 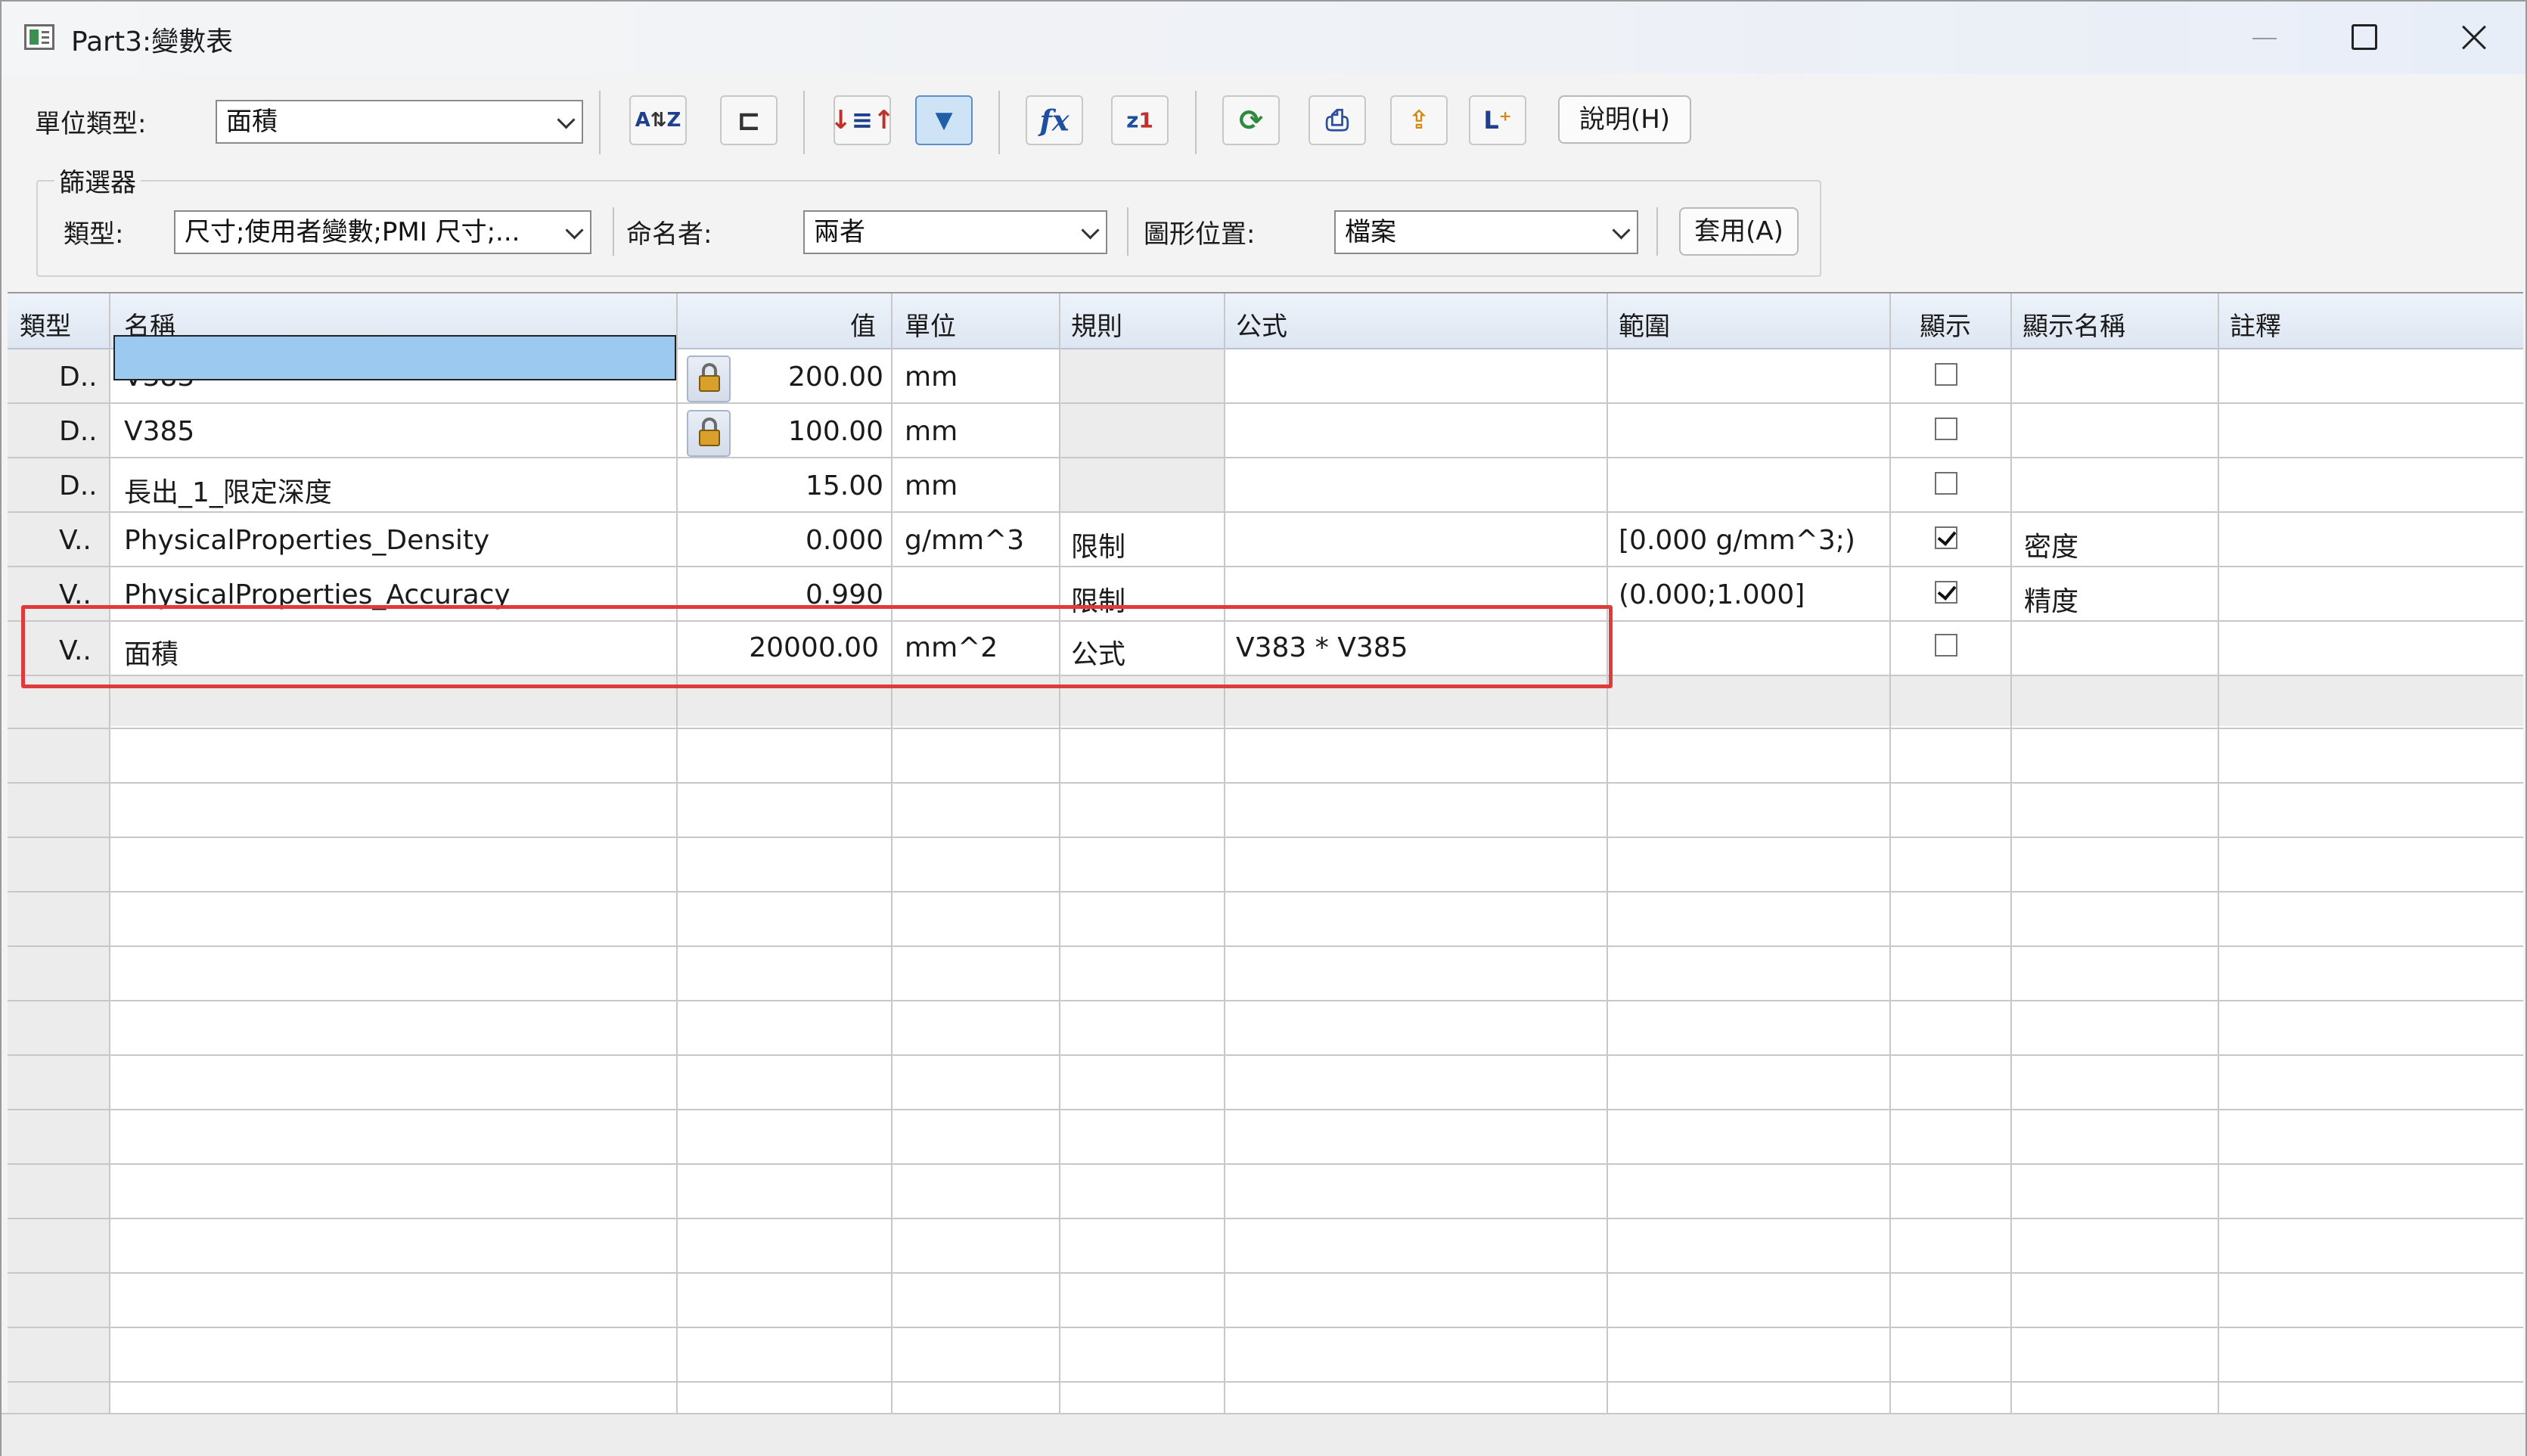 I want to click on add-variable-icon: L⁺, so click(x=1497, y=120).